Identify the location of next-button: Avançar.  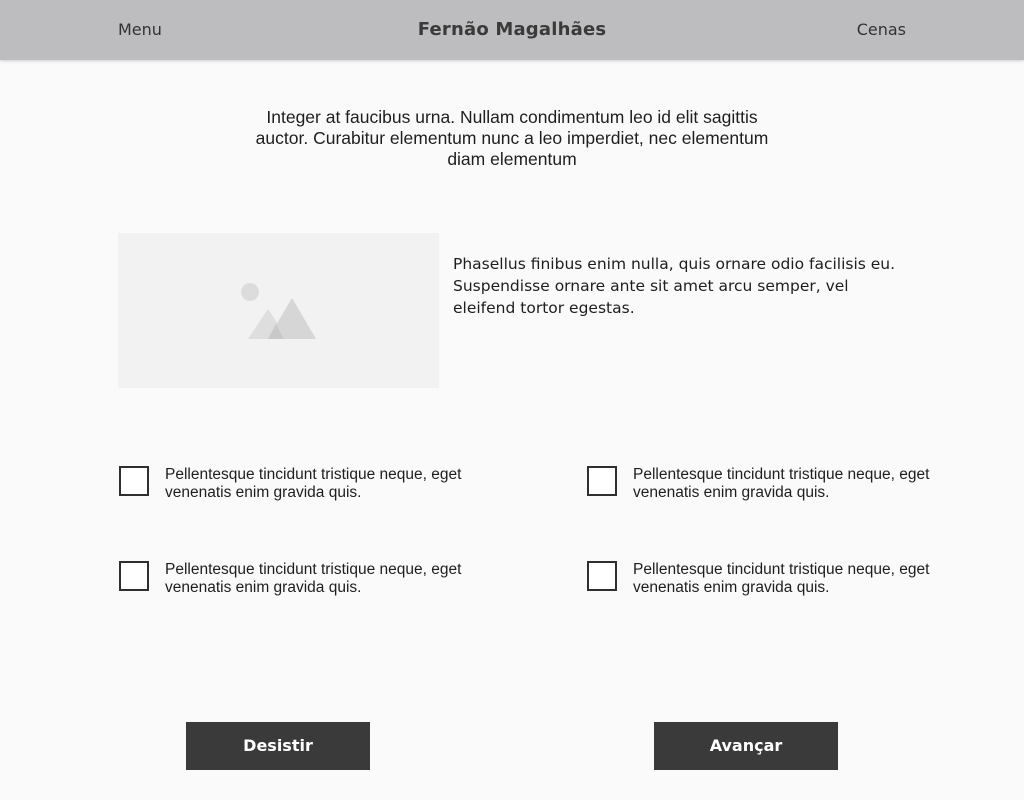
(746, 746).